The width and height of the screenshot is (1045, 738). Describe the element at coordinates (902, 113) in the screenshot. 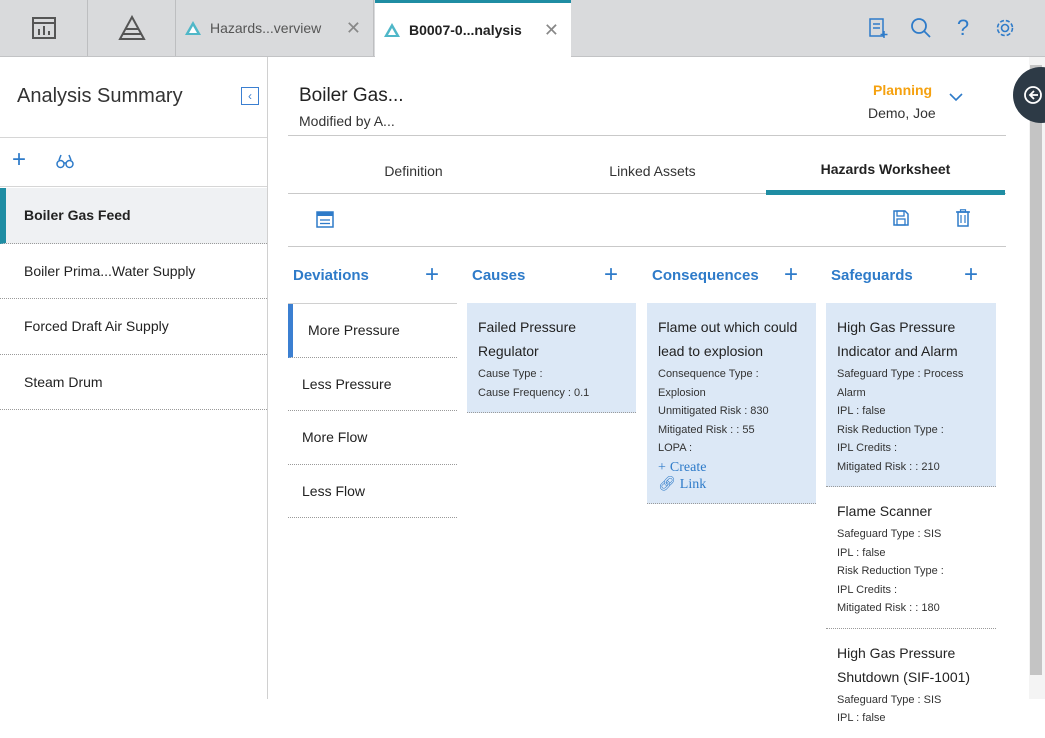

I see `state-owner: Demo, Joe` at that location.